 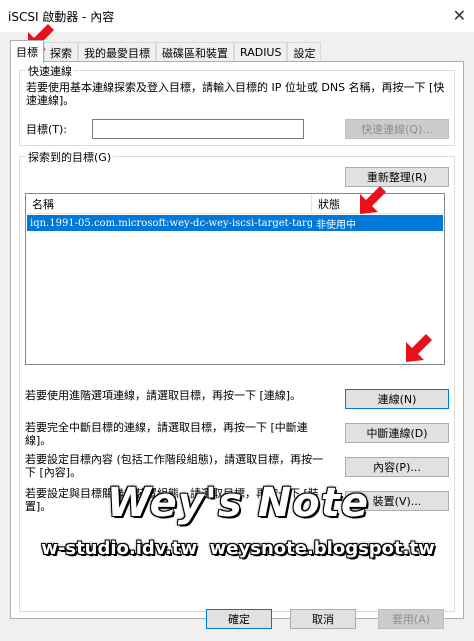 I want to click on ok-button: 確定, so click(x=239, y=619).